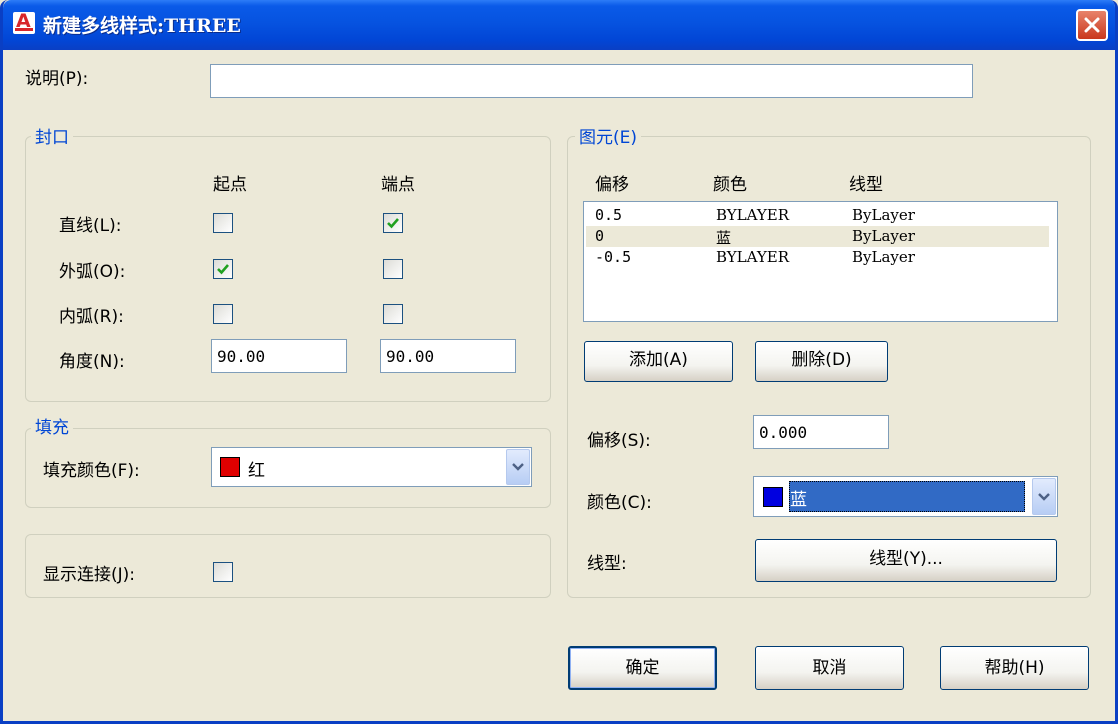  I want to click on element-color-dropdown-button, so click(1044, 496).